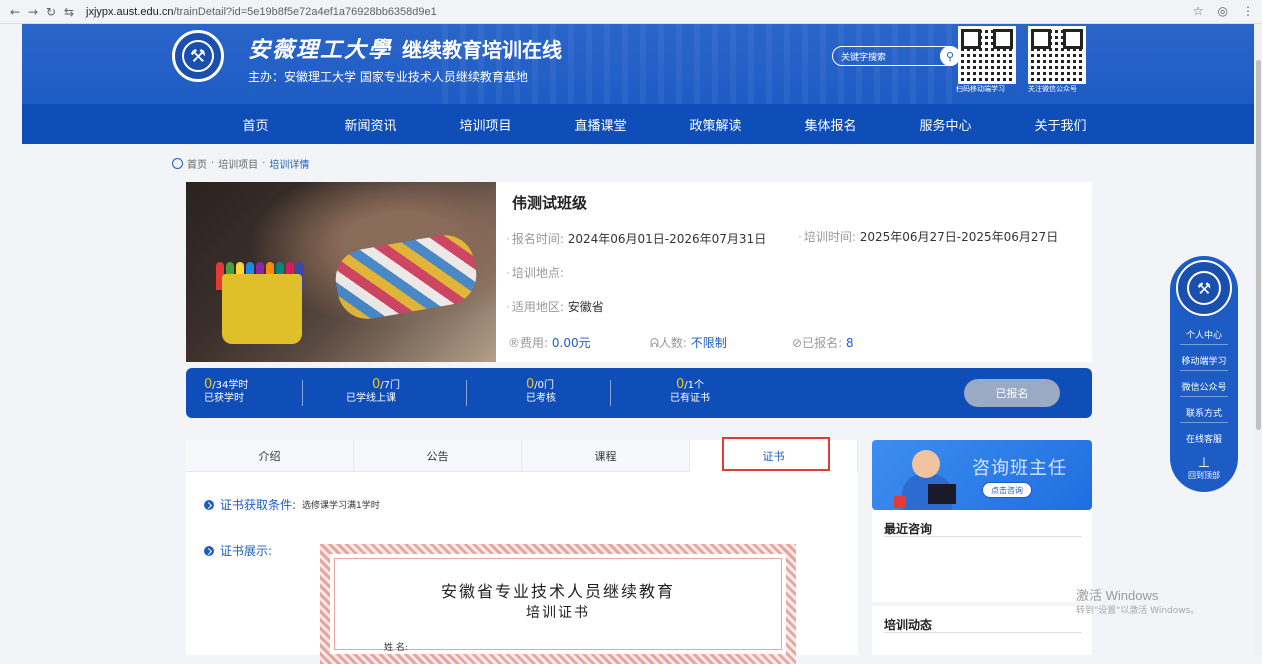 The image size is (1262, 664). What do you see at coordinates (557, 591) in the screenshot?
I see `certificate-title-line1: 安徽省专业技术人员继续教育` at bounding box center [557, 591].